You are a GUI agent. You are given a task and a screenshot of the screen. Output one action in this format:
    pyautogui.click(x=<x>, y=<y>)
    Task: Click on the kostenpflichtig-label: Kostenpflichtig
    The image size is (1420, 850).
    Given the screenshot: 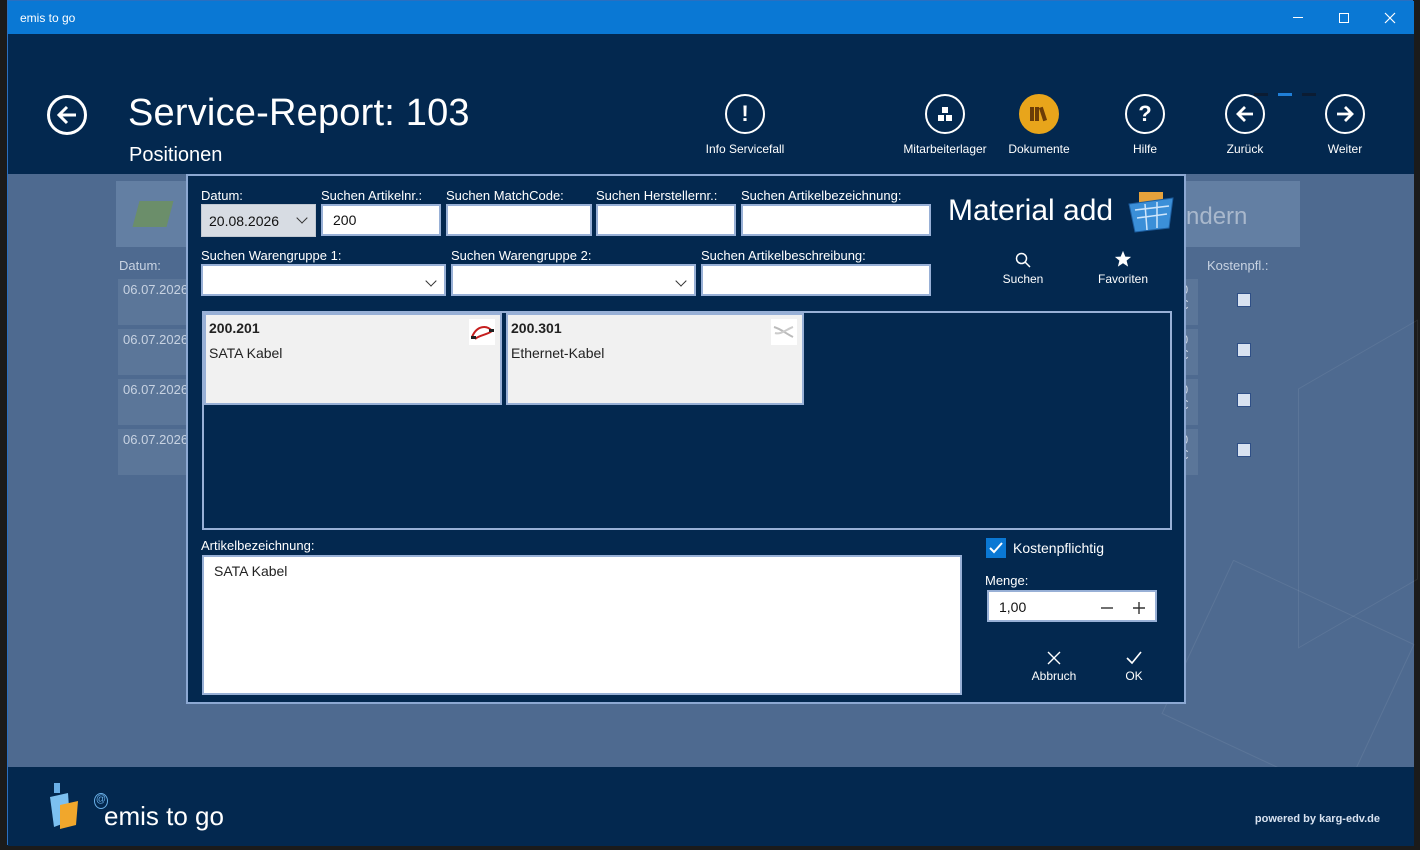 What is the action you would take?
    pyautogui.click(x=1059, y=548)
    